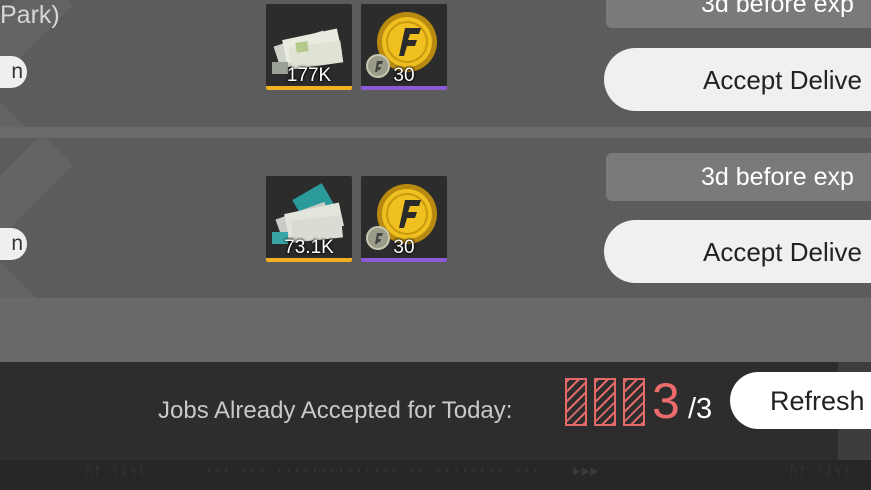 The image size is (871, 490). I want to click on reward-tickets-item: 73.1K, so click(309, 219).